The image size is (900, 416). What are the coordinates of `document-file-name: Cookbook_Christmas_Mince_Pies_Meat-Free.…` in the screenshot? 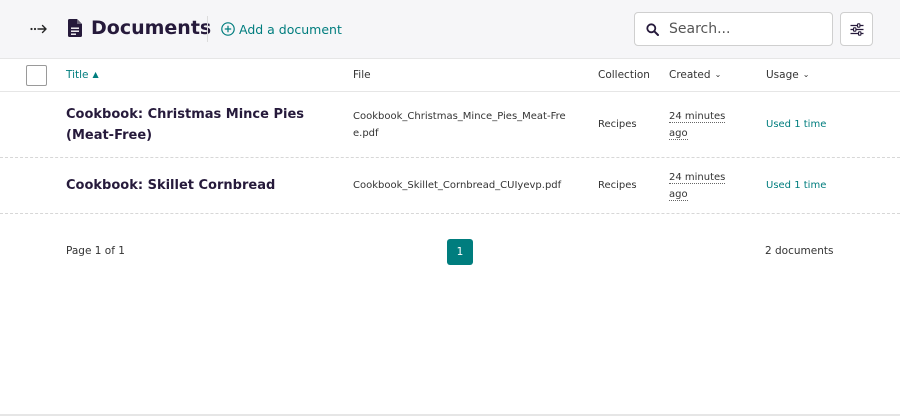 It's located at (459, 125).